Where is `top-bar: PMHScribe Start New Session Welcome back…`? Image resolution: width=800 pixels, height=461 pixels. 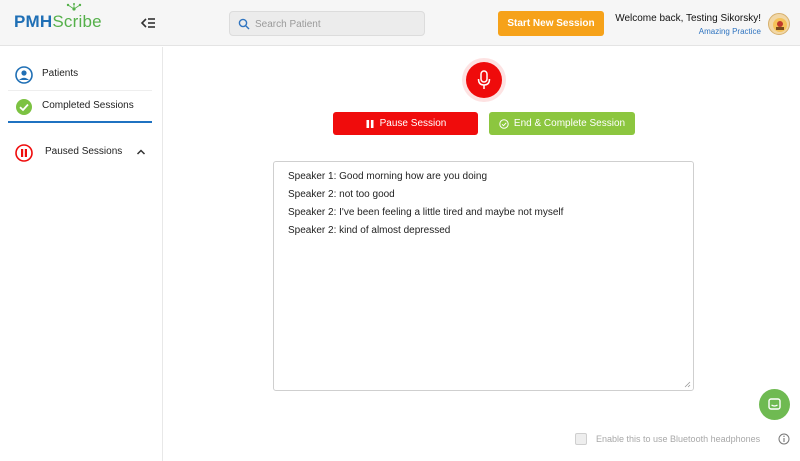
top-bar: PMHScribe Start New Session Welcome back… is located at coordinates (400, 23).